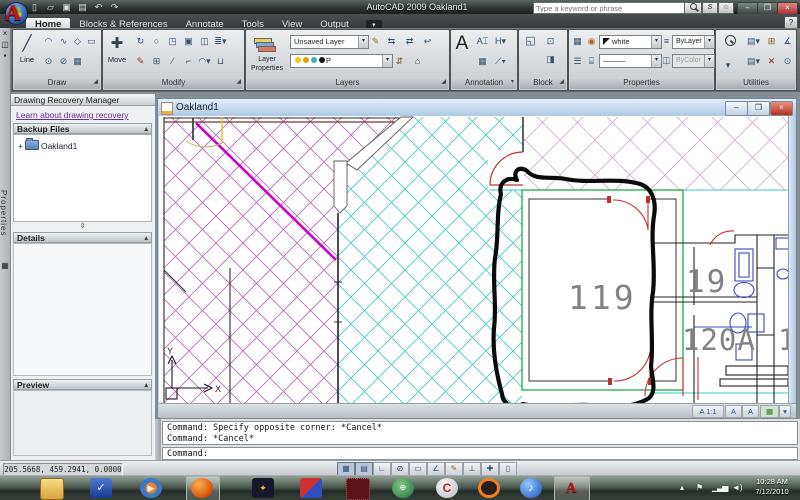  Describe the element at coordinates (787, 41) in the screenshot. I see `distance-icon: ∡` at that location.